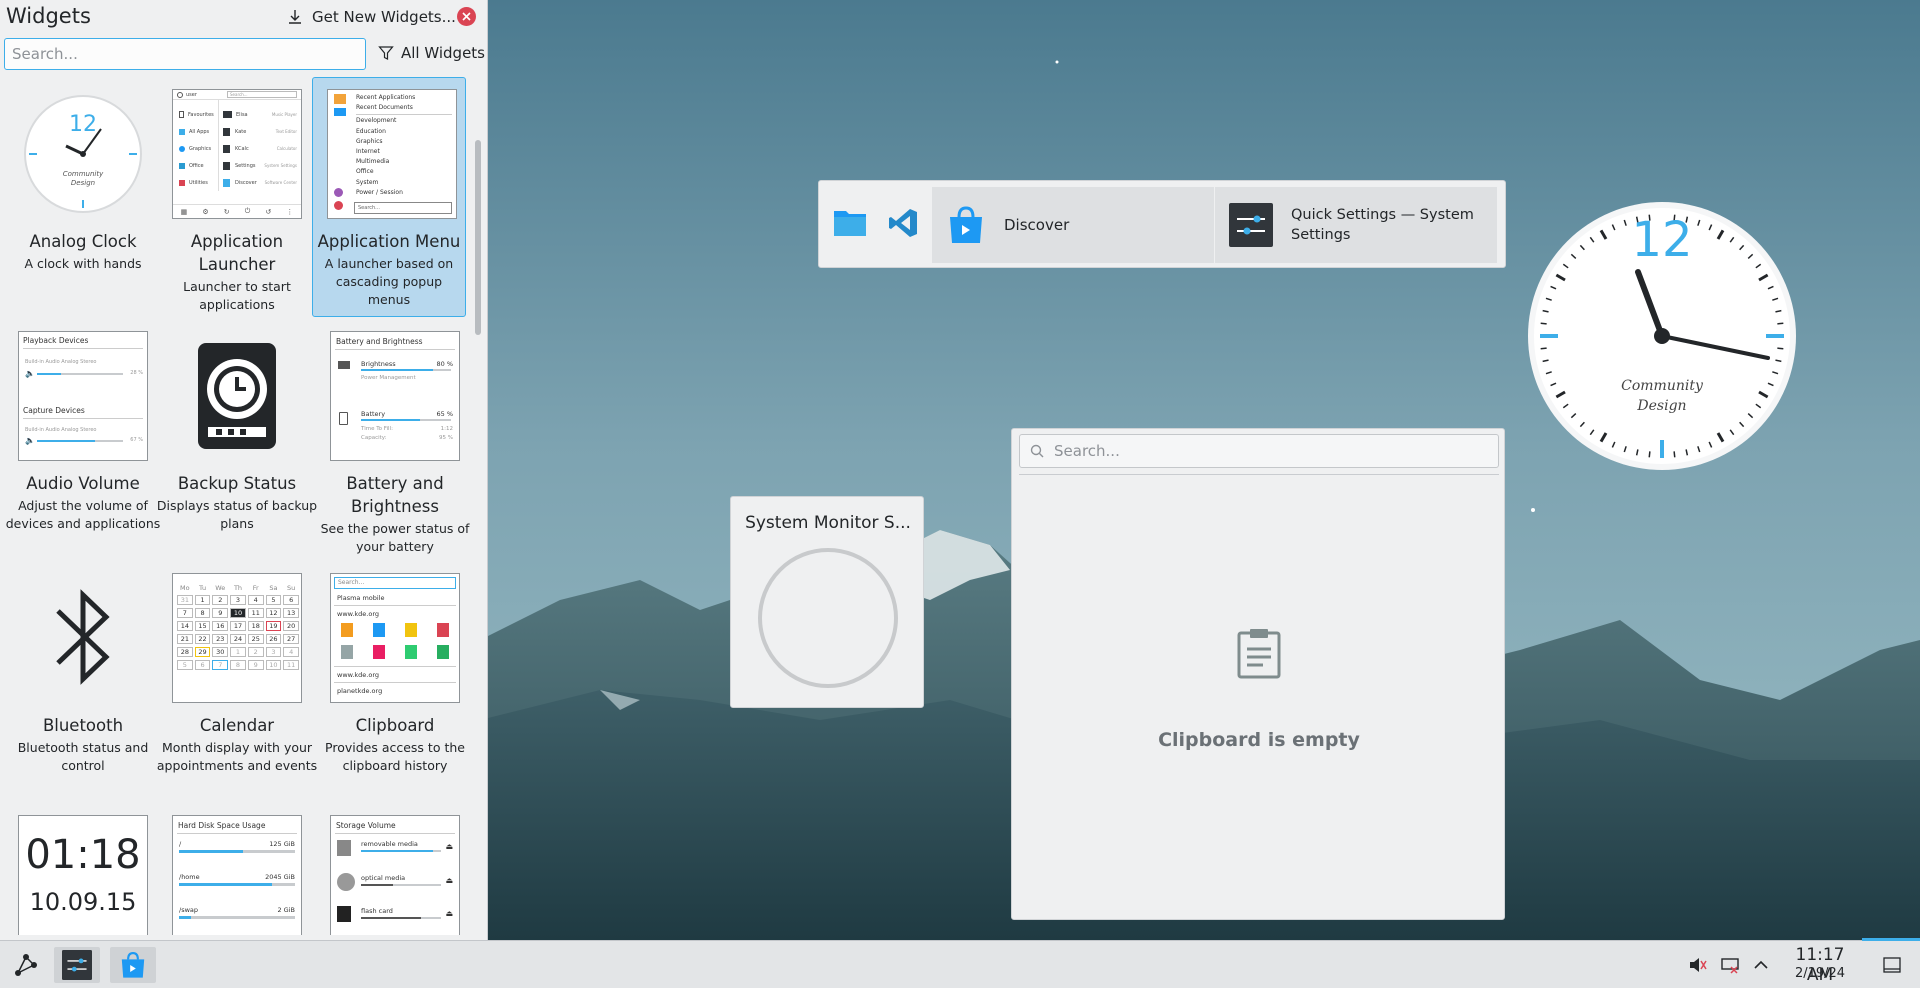  What do you see at coordinates (395, 495) in the screenshot?
I see `widget-name: Battery and Brightness` at bounding box center [395, 495].